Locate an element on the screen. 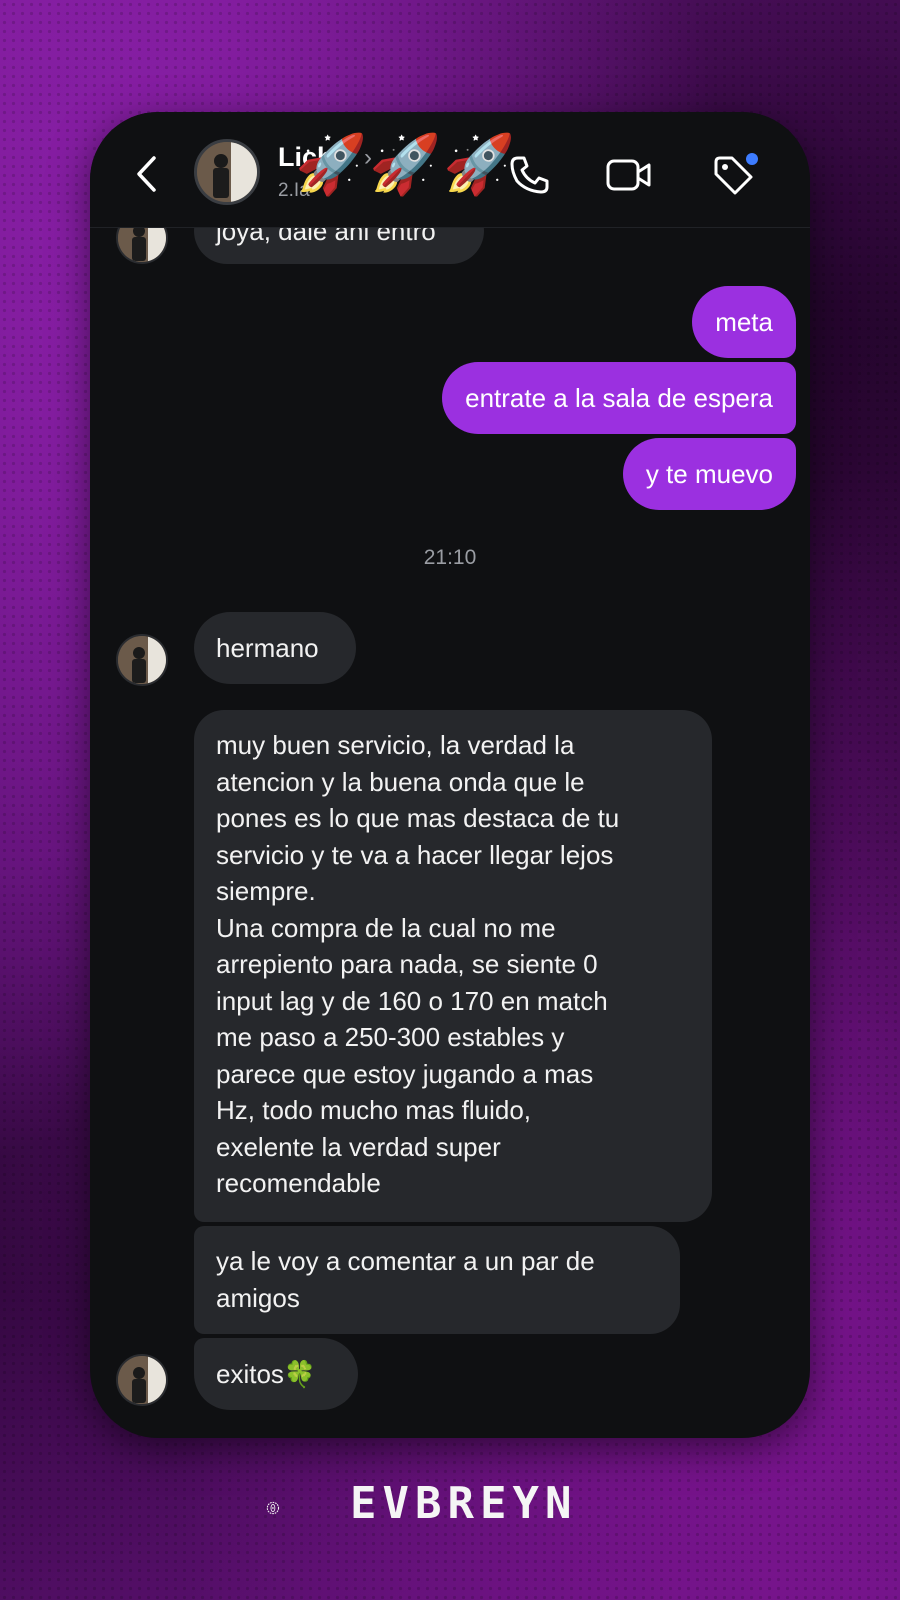  video-camera-icon is located at coordinates (629, 175).